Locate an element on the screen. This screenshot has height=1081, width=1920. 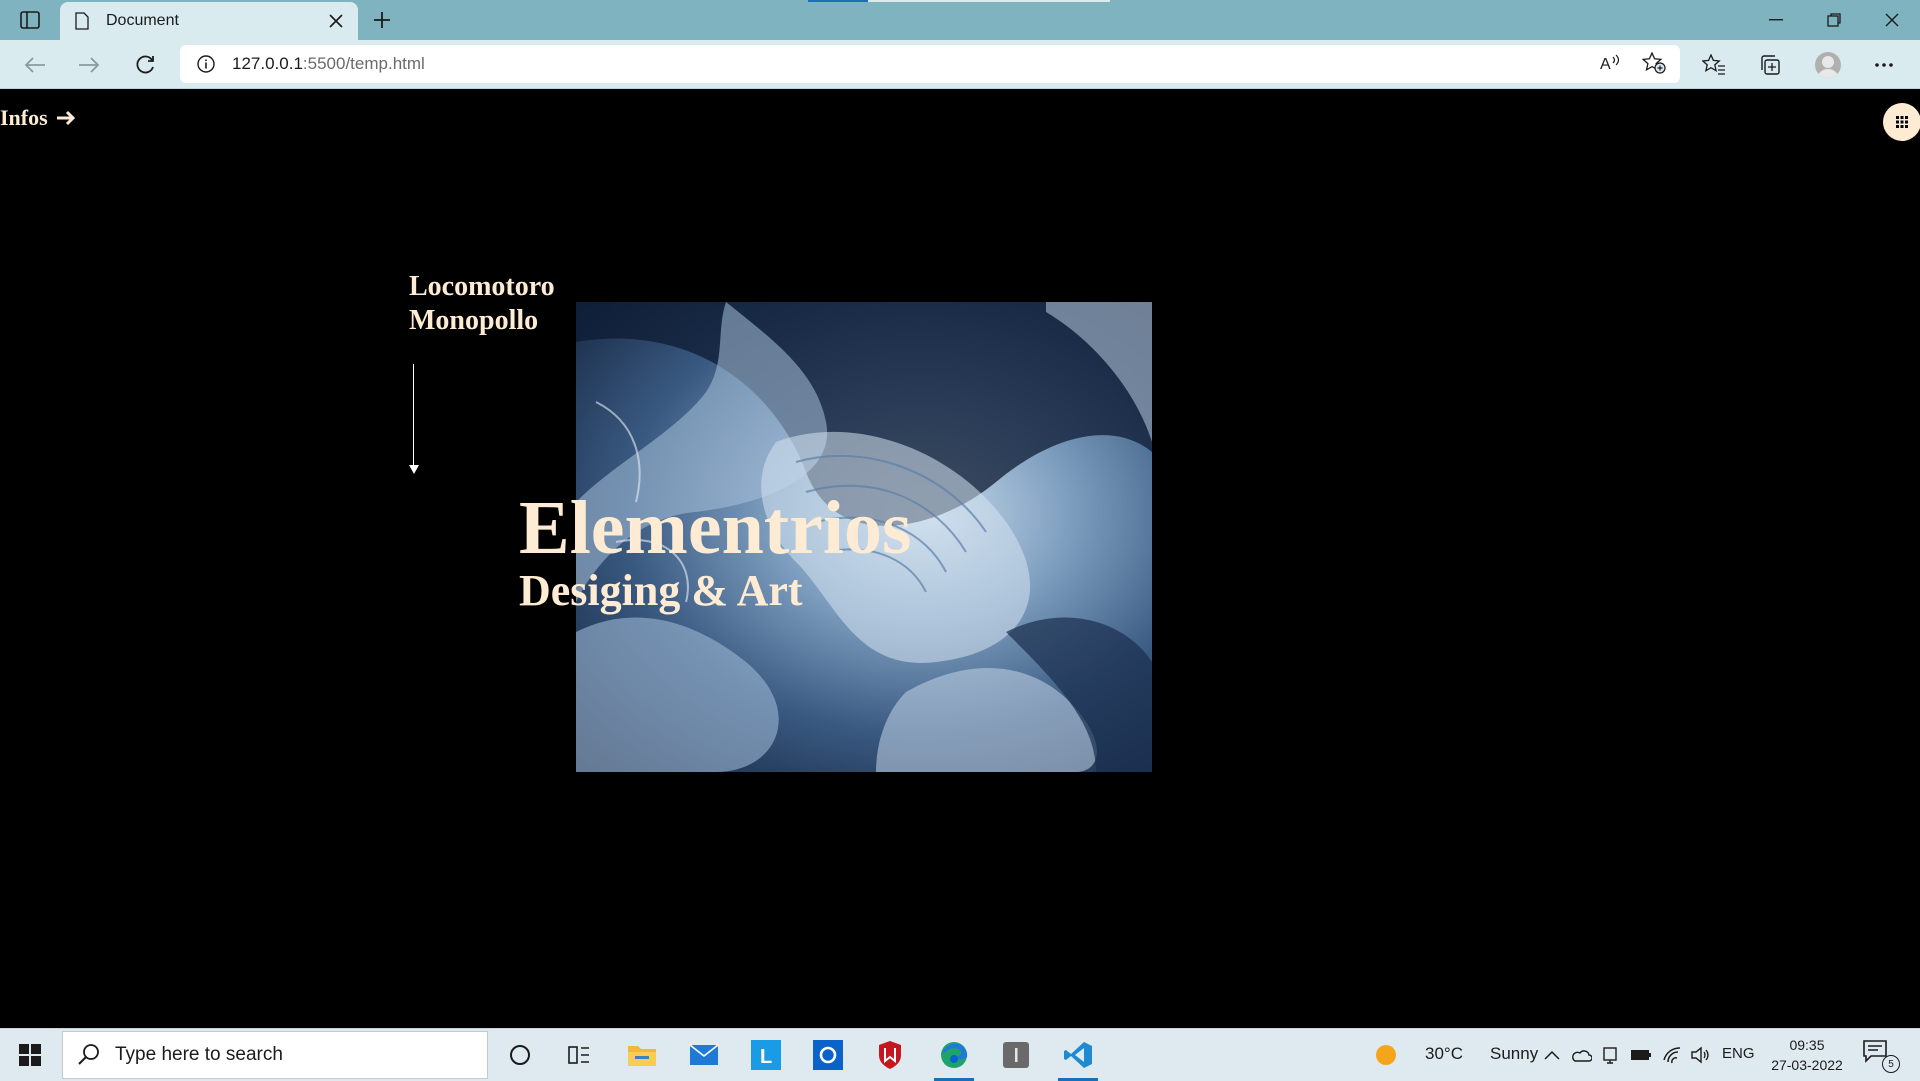
arrow-right-icon is located at coordinates (65, 118).